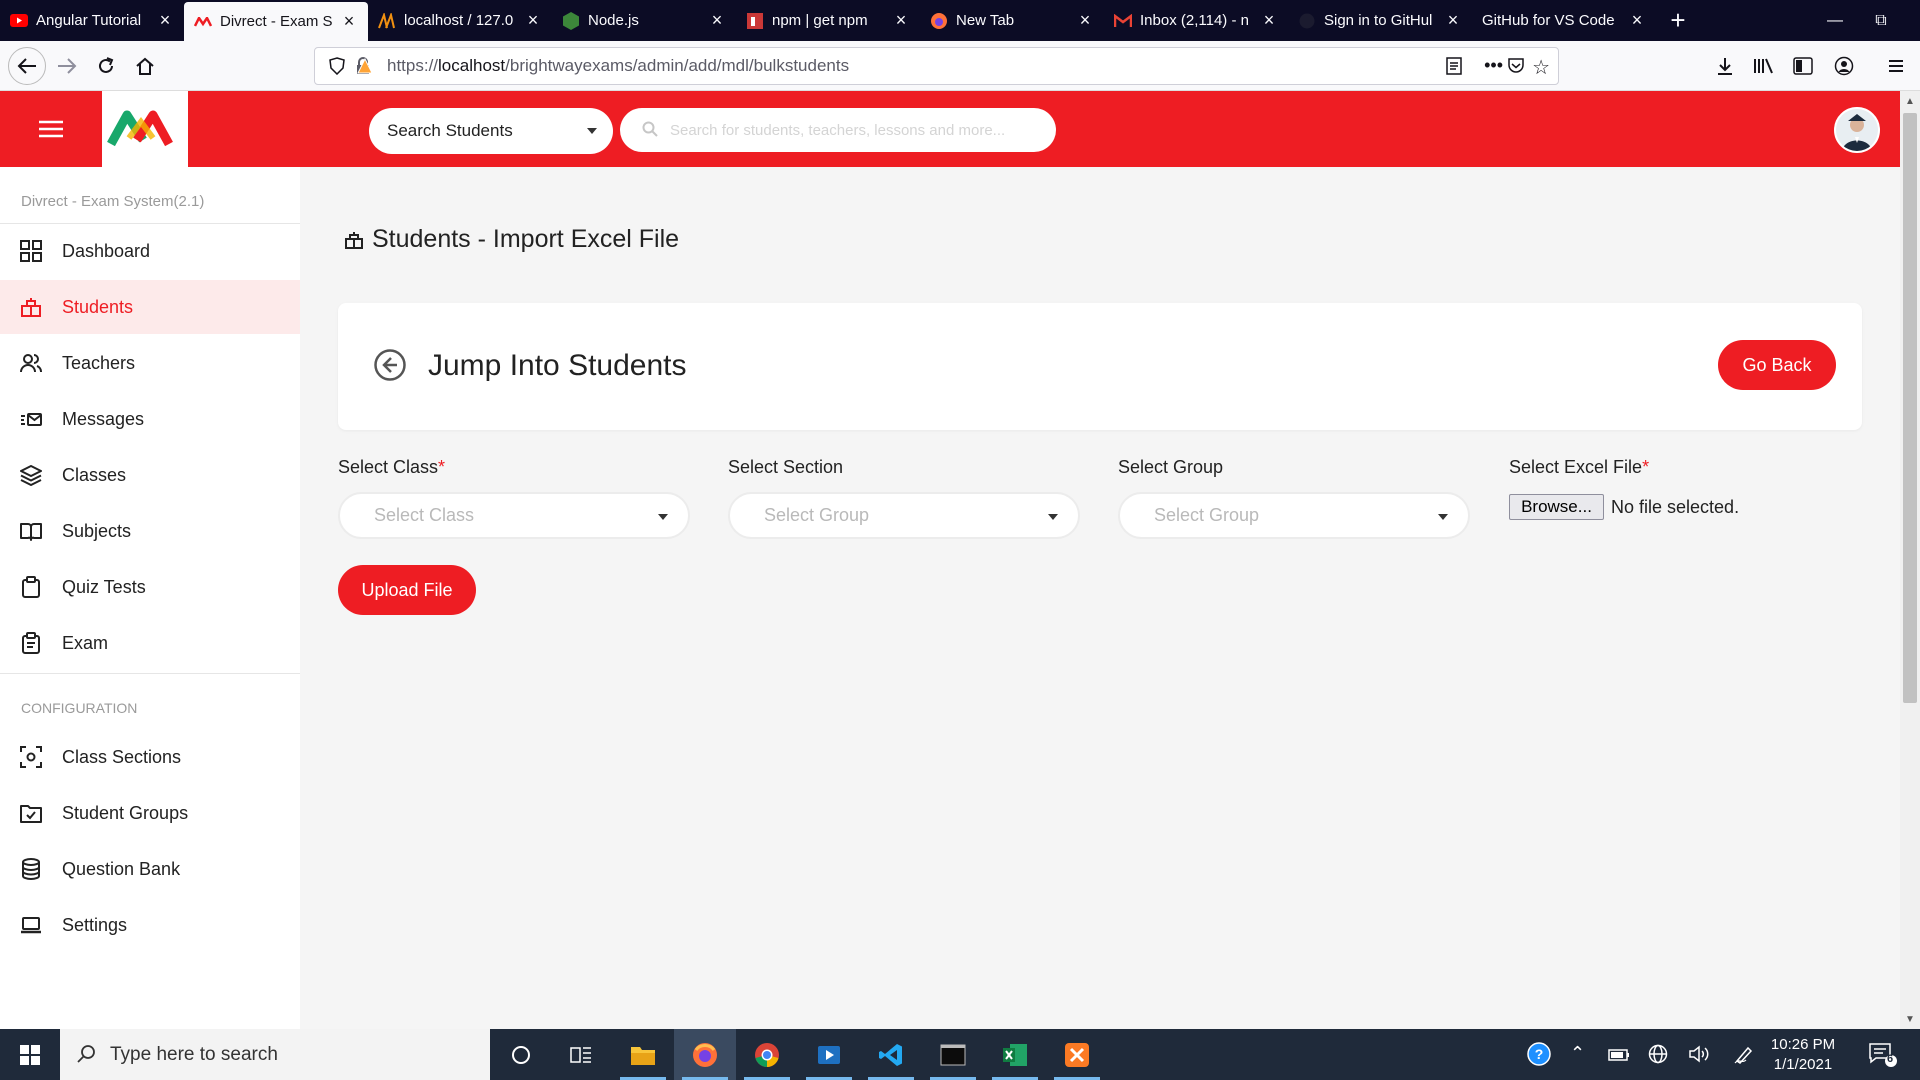  Describe the element at coordinates (150, 307) in the screenshot. I see `sidebar-item-students: Students` at that location.